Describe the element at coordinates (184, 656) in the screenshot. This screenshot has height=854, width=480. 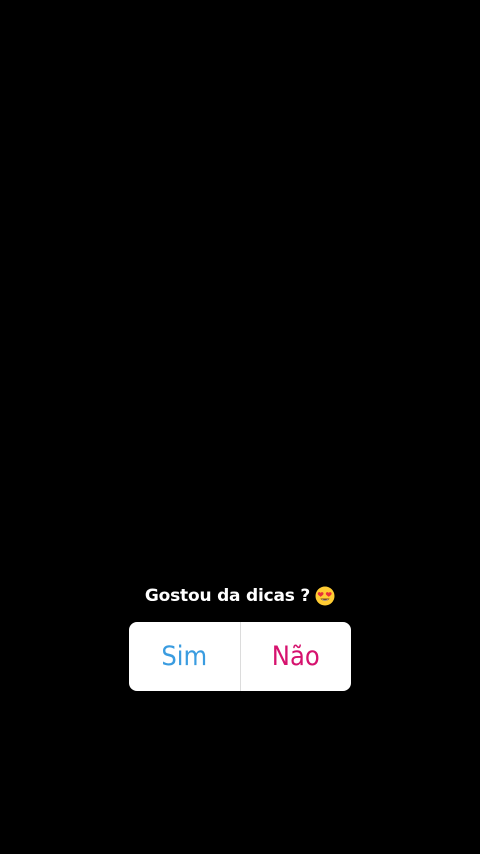
I see `poll-option-sim: Sim` at that location.